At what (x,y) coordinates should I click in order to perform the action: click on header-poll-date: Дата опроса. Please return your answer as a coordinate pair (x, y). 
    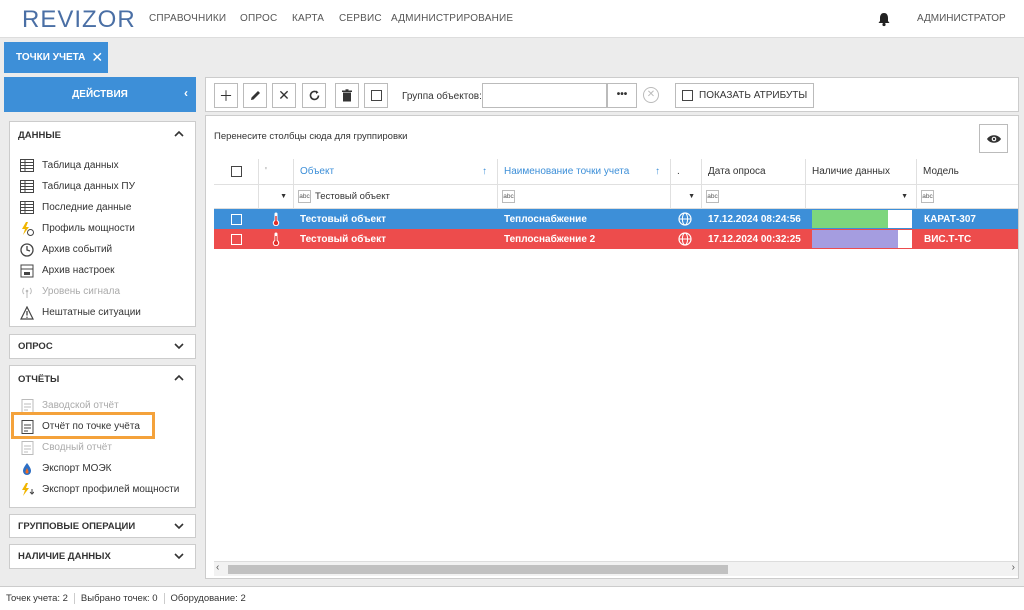
    Looking at the image, I should click on (754, 171).